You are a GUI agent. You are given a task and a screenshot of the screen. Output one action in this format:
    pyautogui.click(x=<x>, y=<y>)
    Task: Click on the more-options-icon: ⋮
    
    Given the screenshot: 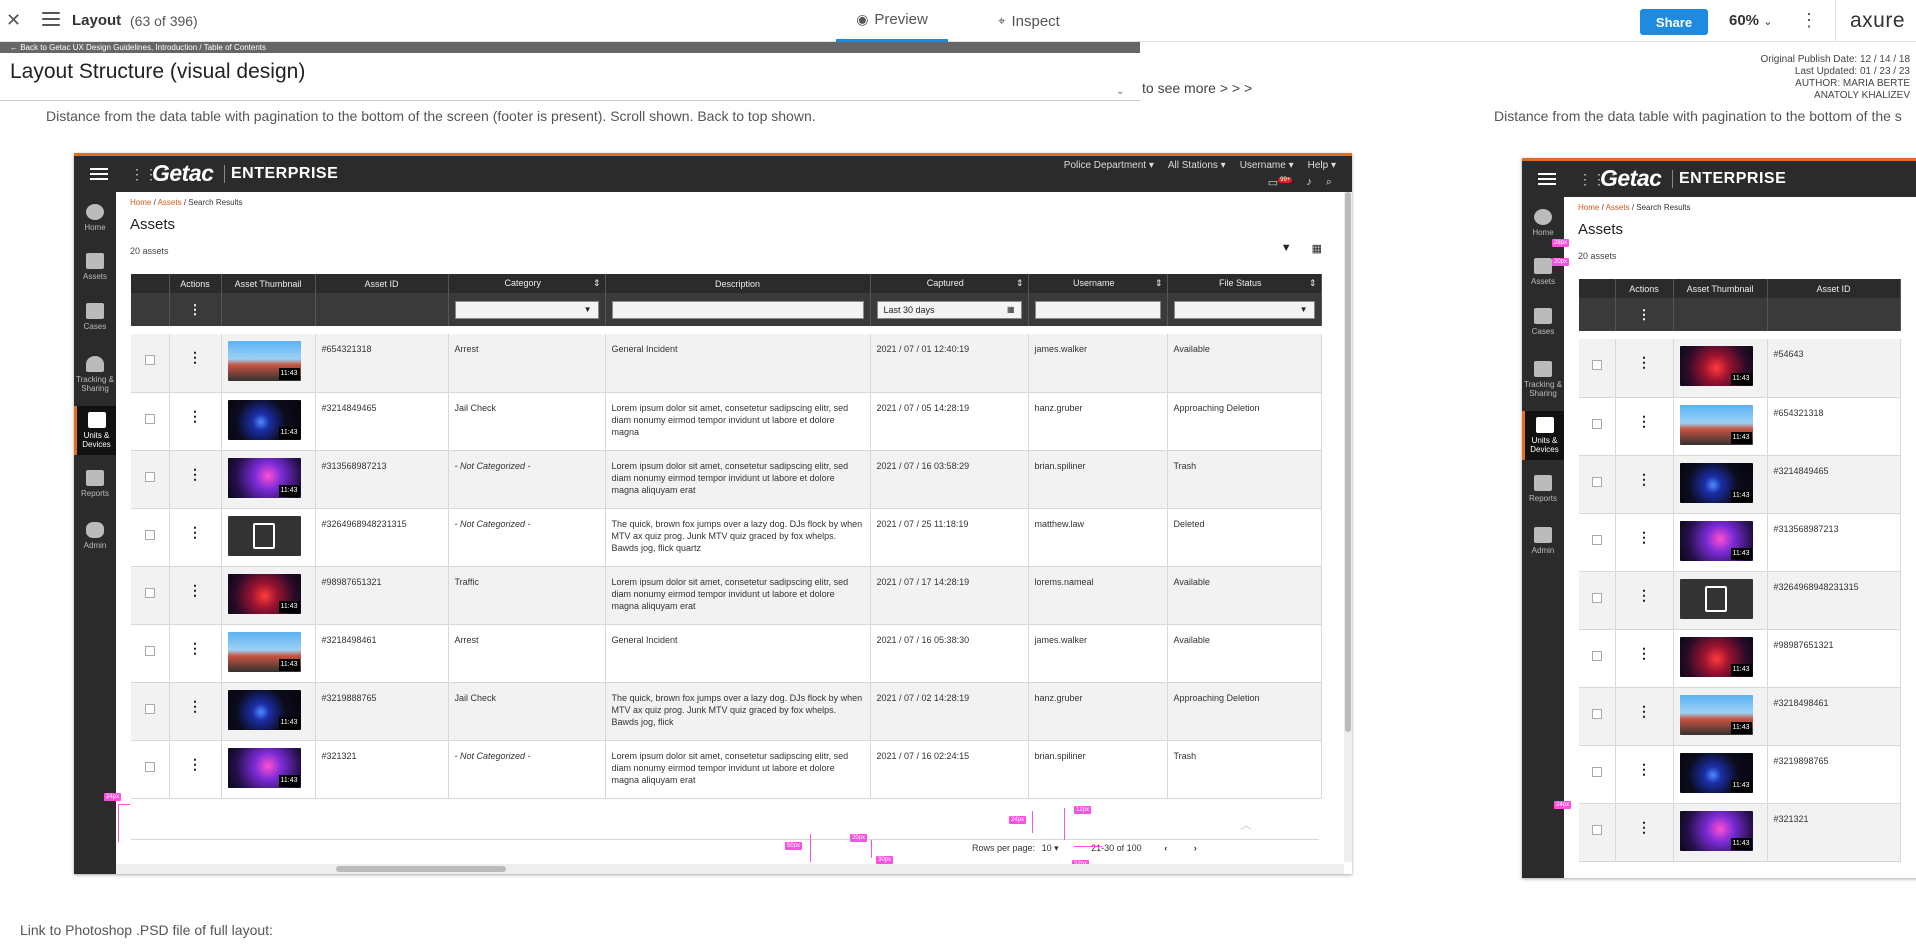 What is the action you would take?
    pyautogui.click(x=1809, y=20)
    